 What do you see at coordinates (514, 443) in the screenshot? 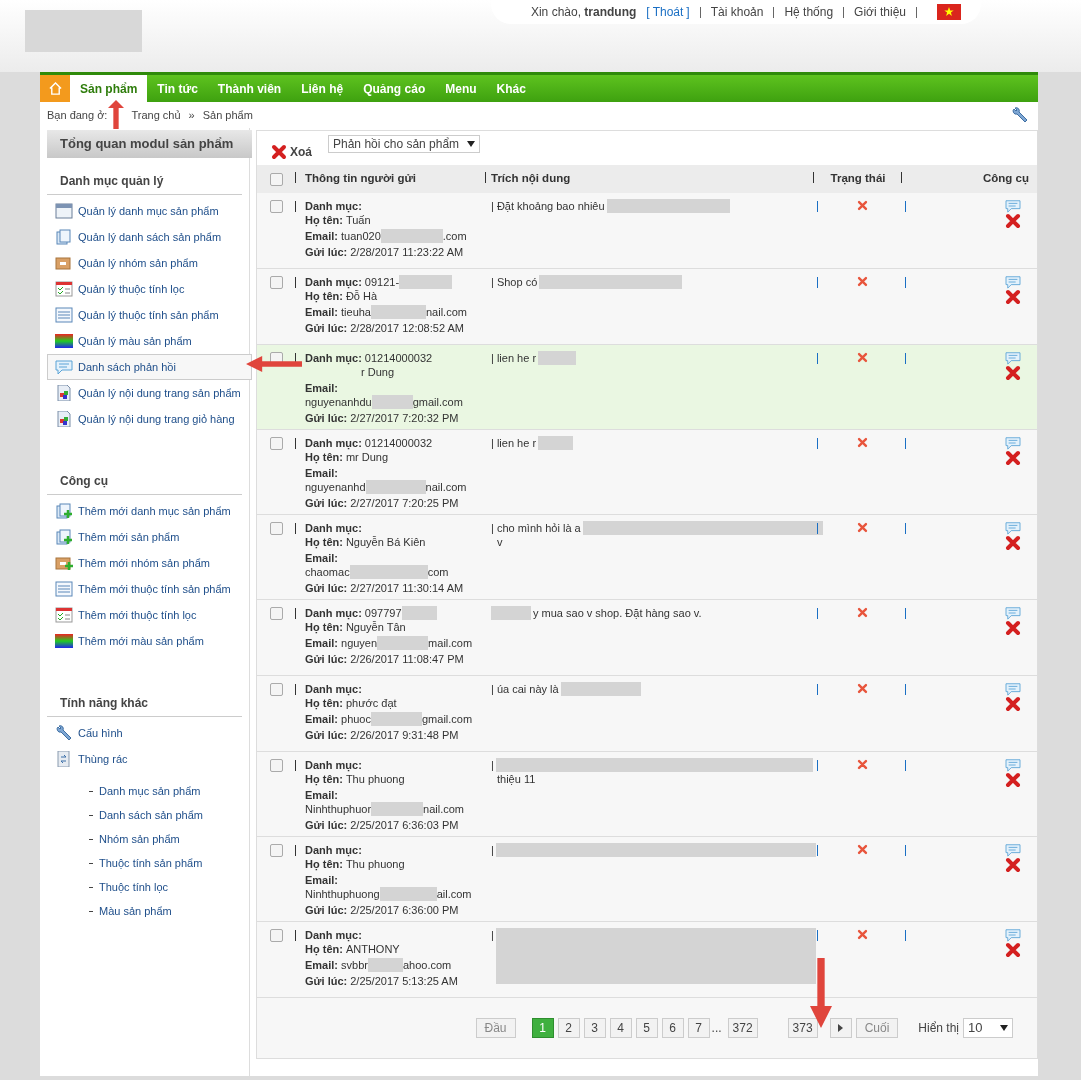
I see `excerpt-text: | lien he r` at bounding box center [514, 443].